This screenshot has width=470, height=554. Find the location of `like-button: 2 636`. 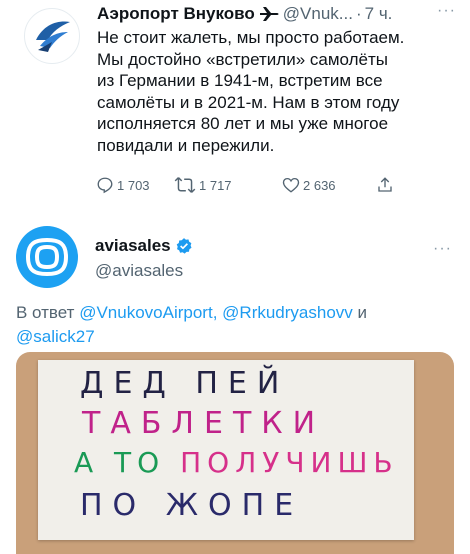

like-button: 2 636 is located at coordinates (309, 185).